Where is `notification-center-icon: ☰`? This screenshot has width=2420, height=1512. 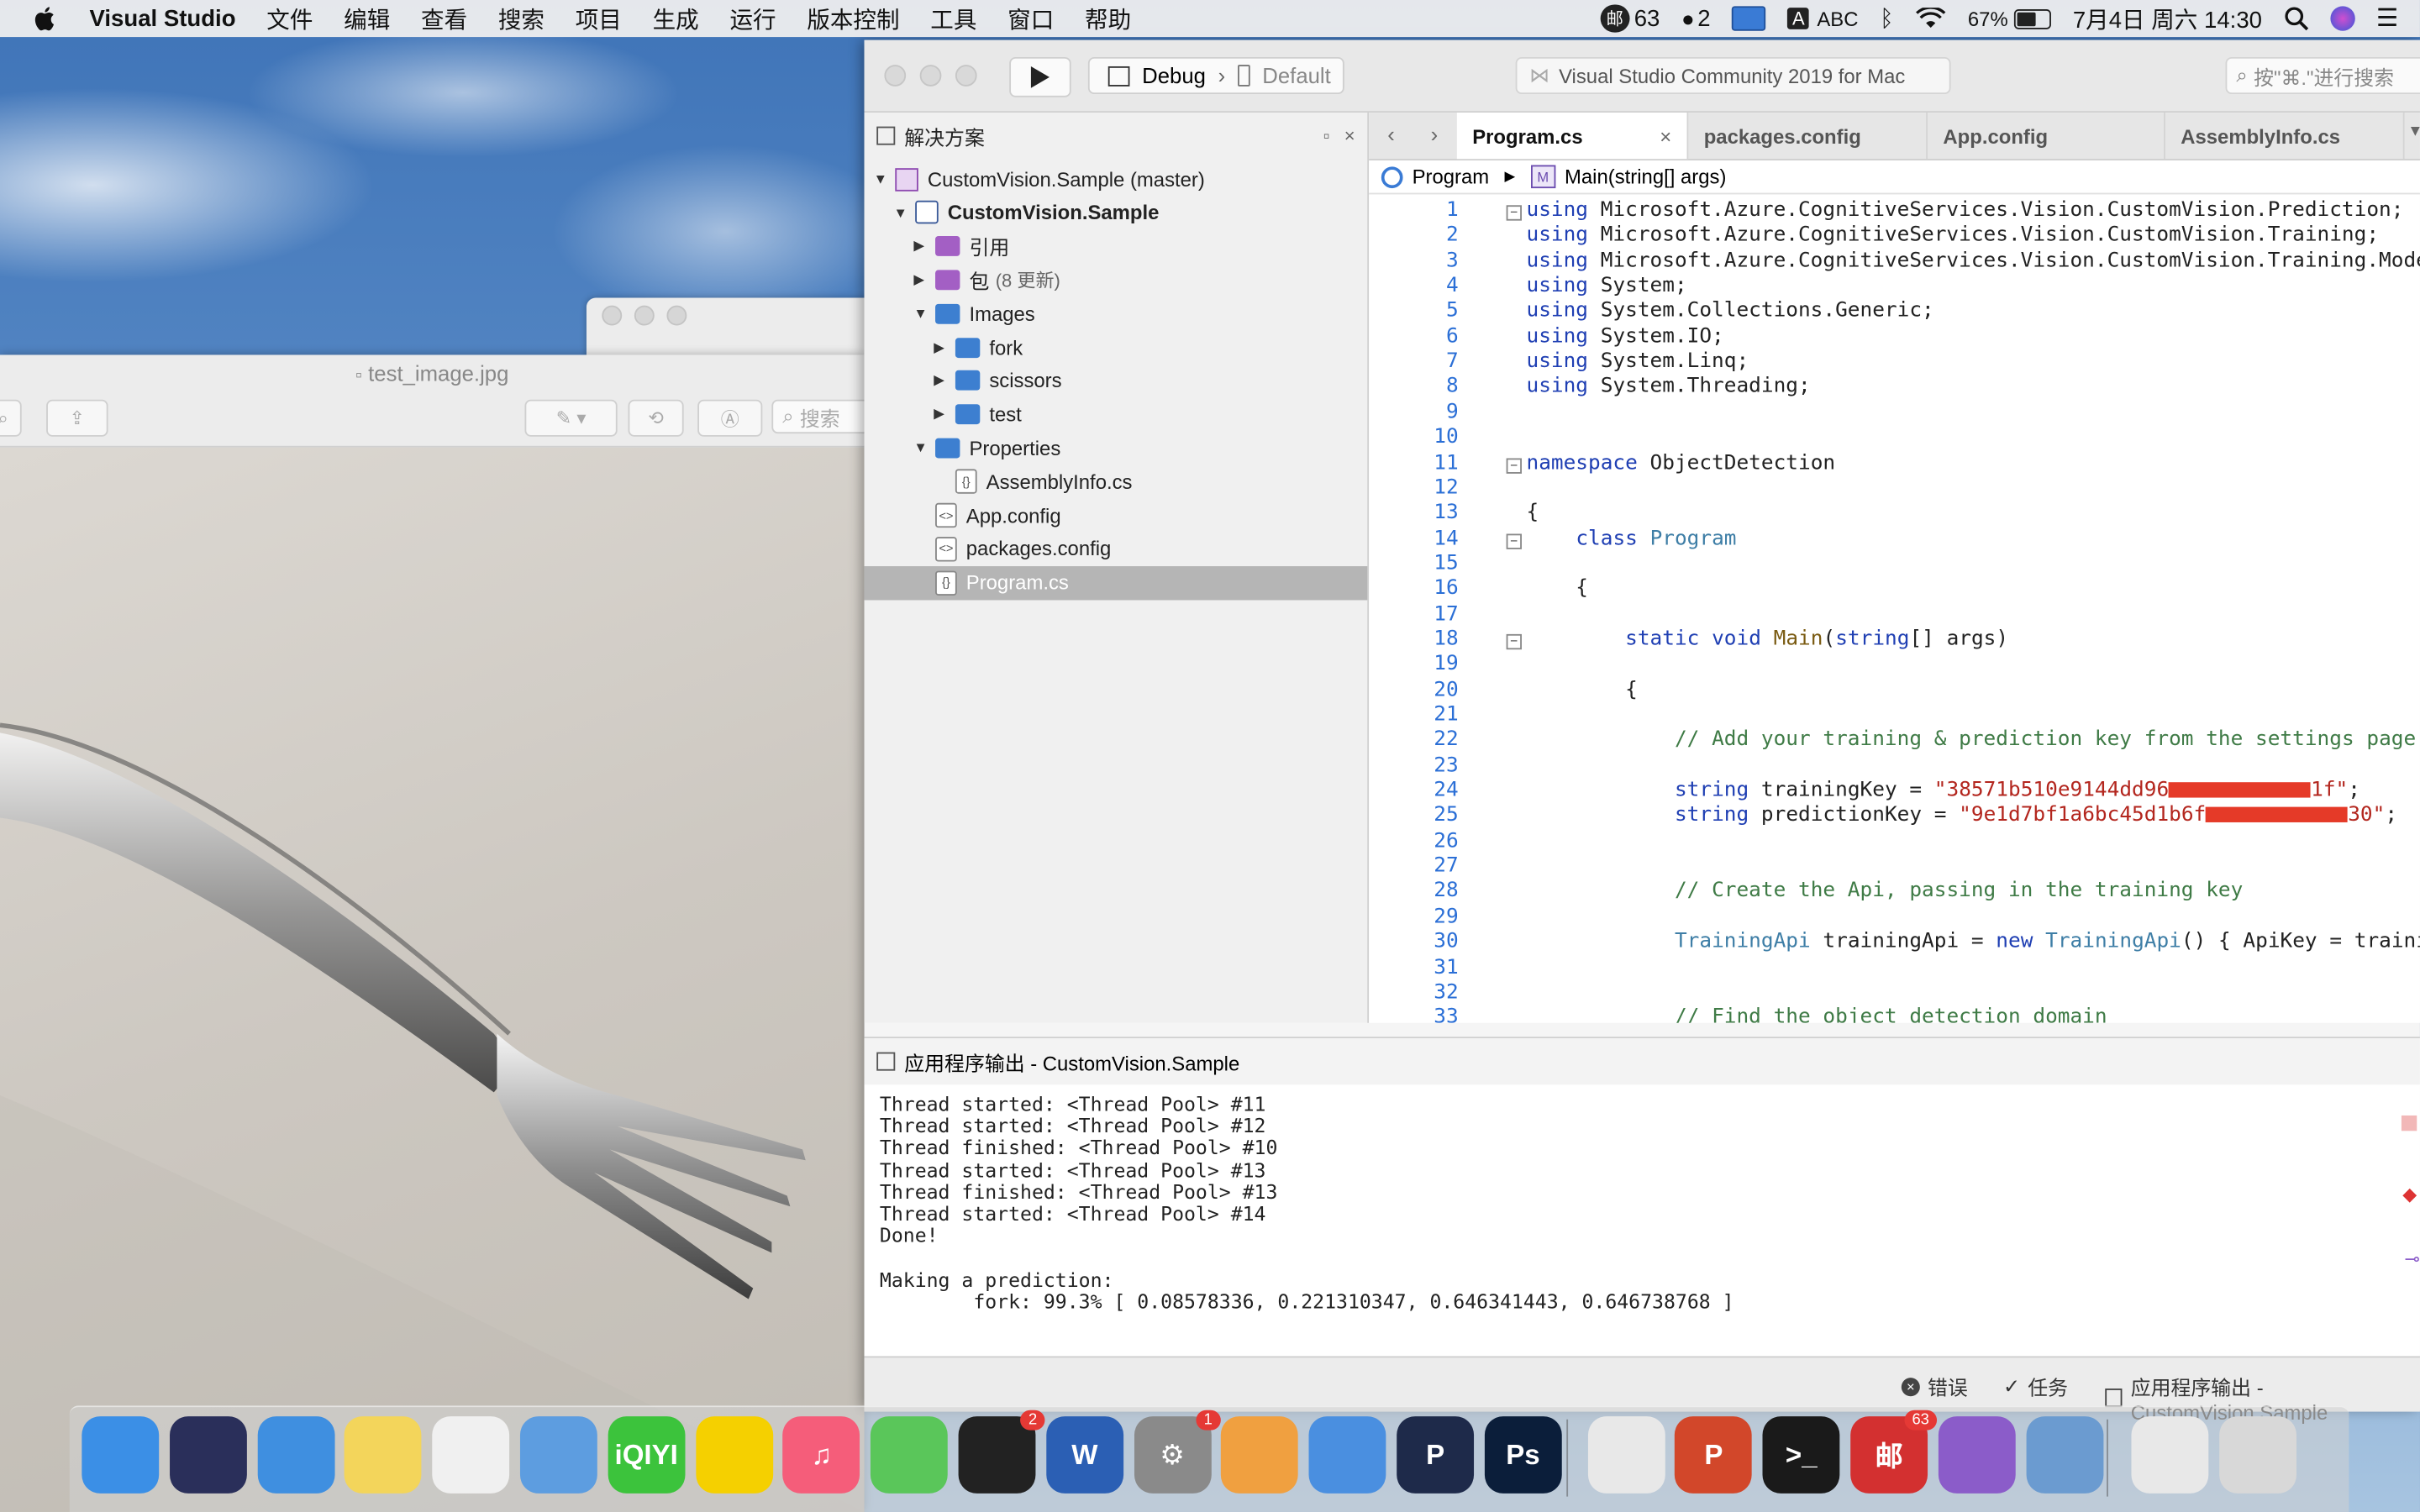 notification-center-icon: ☰ is located at coordinates (2387, 18).